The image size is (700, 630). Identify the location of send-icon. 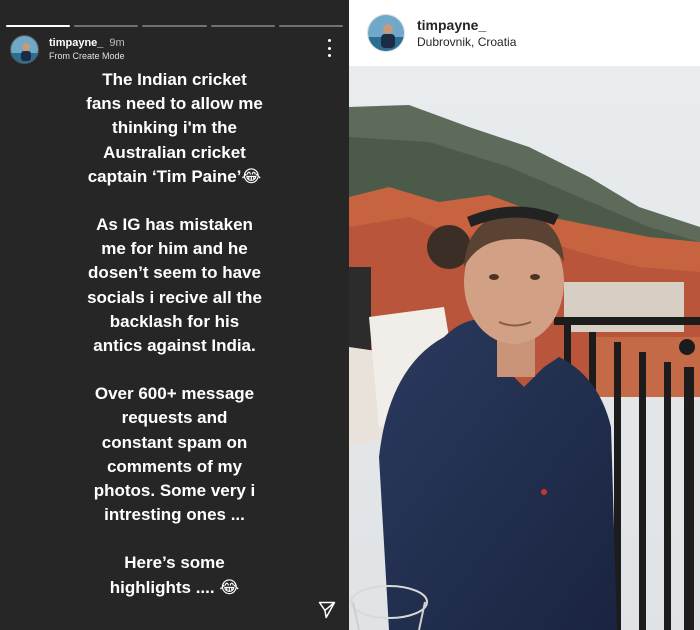
(327, 610).